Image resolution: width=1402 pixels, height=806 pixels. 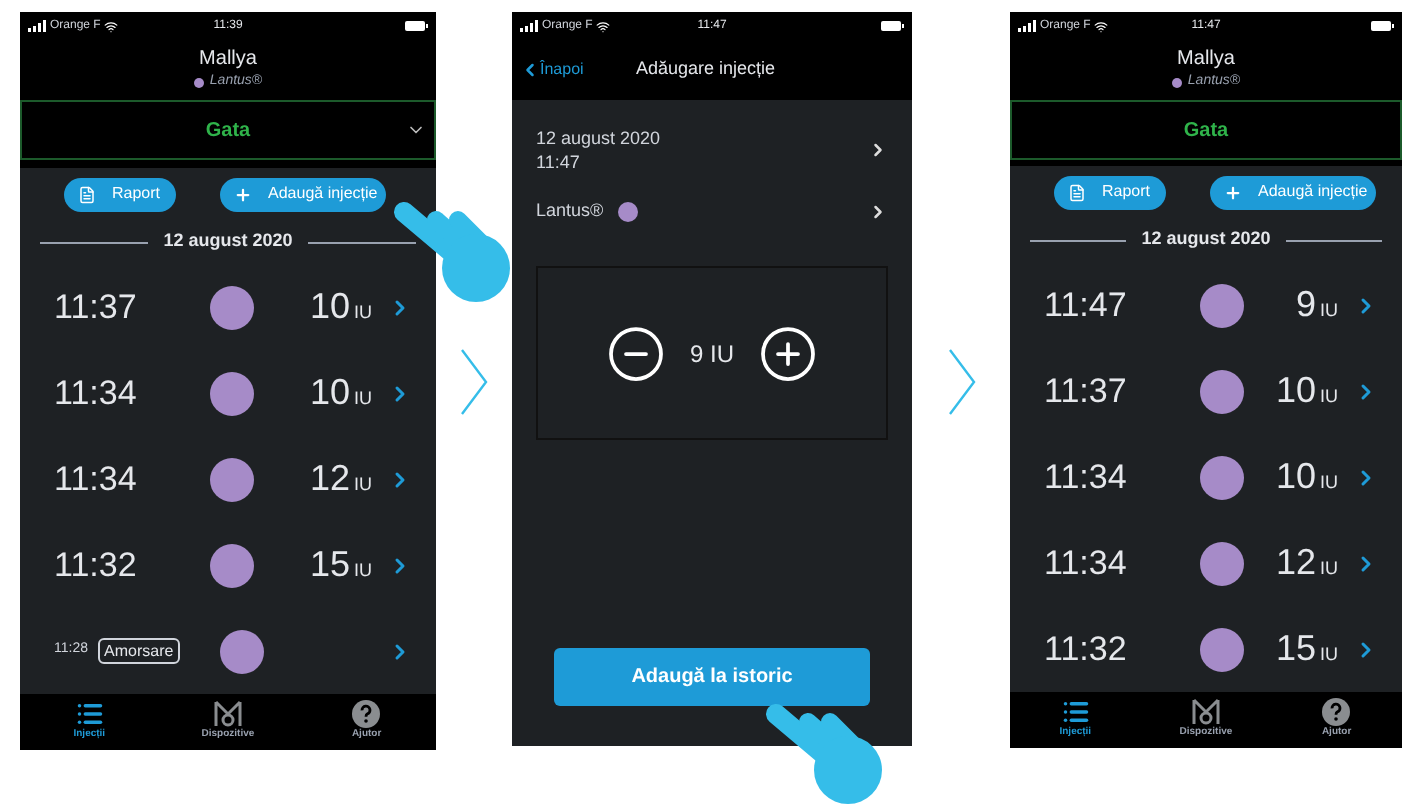 I want to click on date-time-row: 12 august 2020 11:47, so click(x=712, y=142).